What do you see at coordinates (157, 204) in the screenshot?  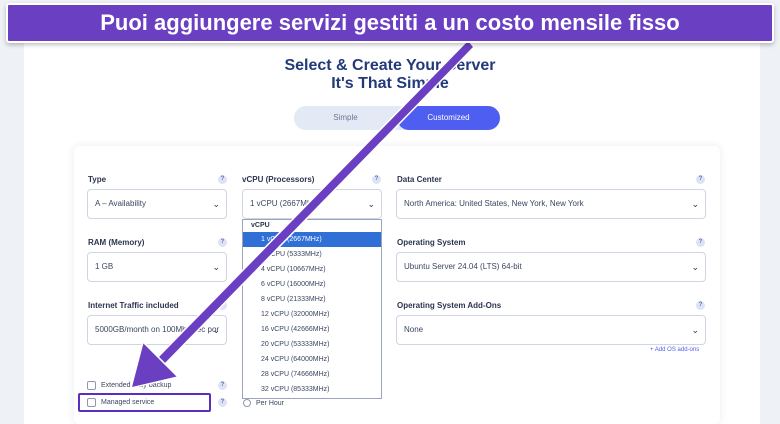 I see `type-select: A – Availability ⌄` at bounding box center [157, 204].